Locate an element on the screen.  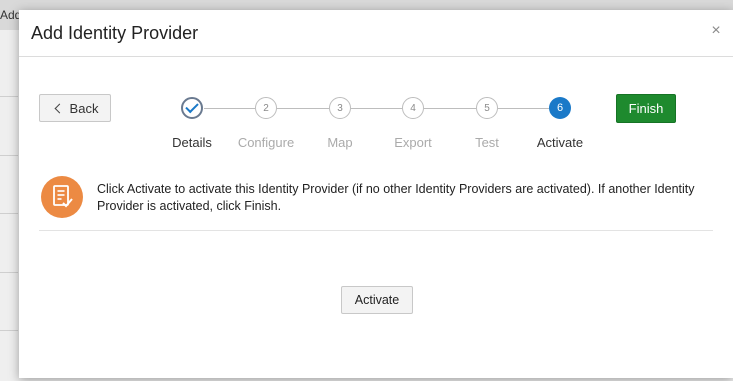
step-number: 2 is located at coordinates (266, 108).